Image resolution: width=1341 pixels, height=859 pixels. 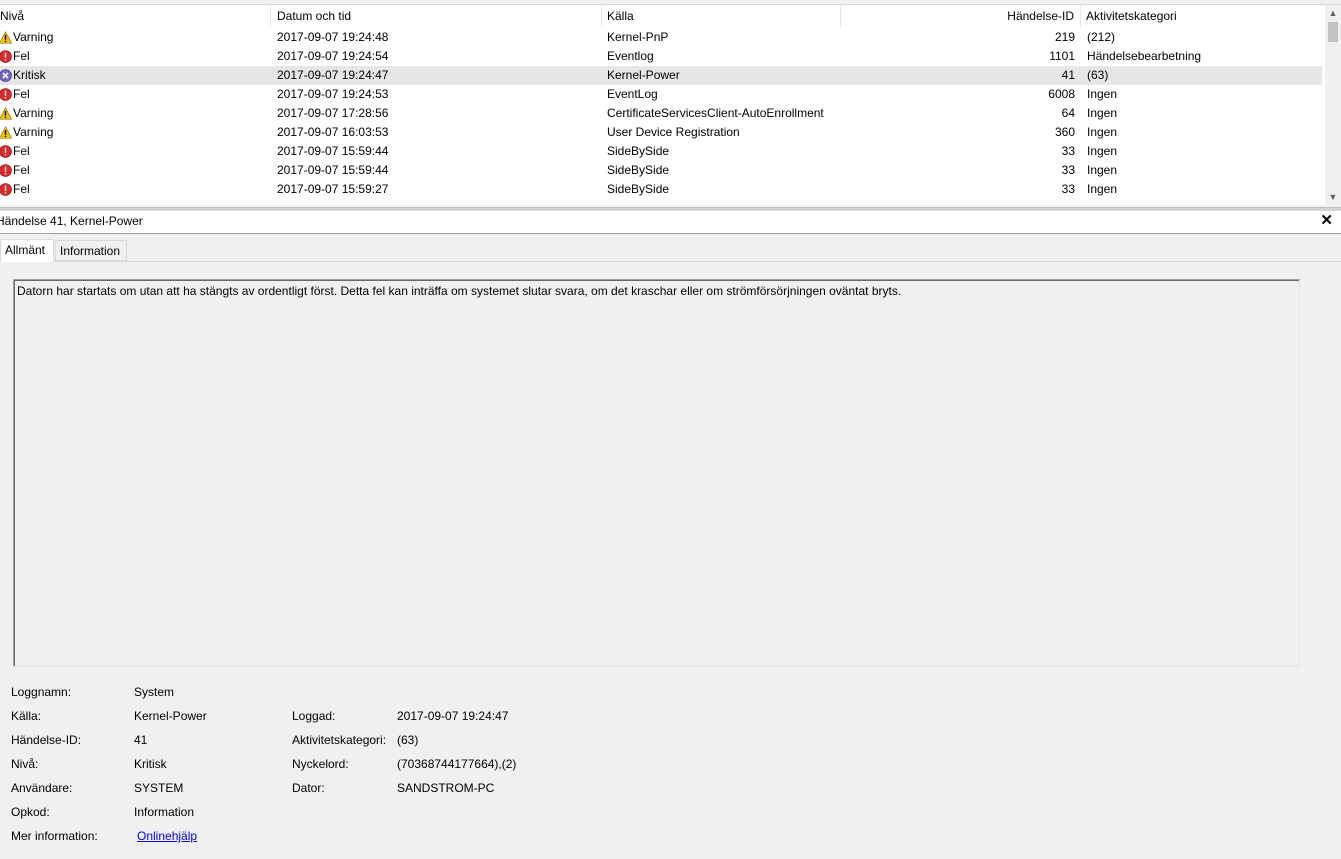 What do you see at coordinates (333, 94) in the screenshot?
I see `cell-datetime: 2017-09-07 19:24:53` at bounding box center [333, 94].